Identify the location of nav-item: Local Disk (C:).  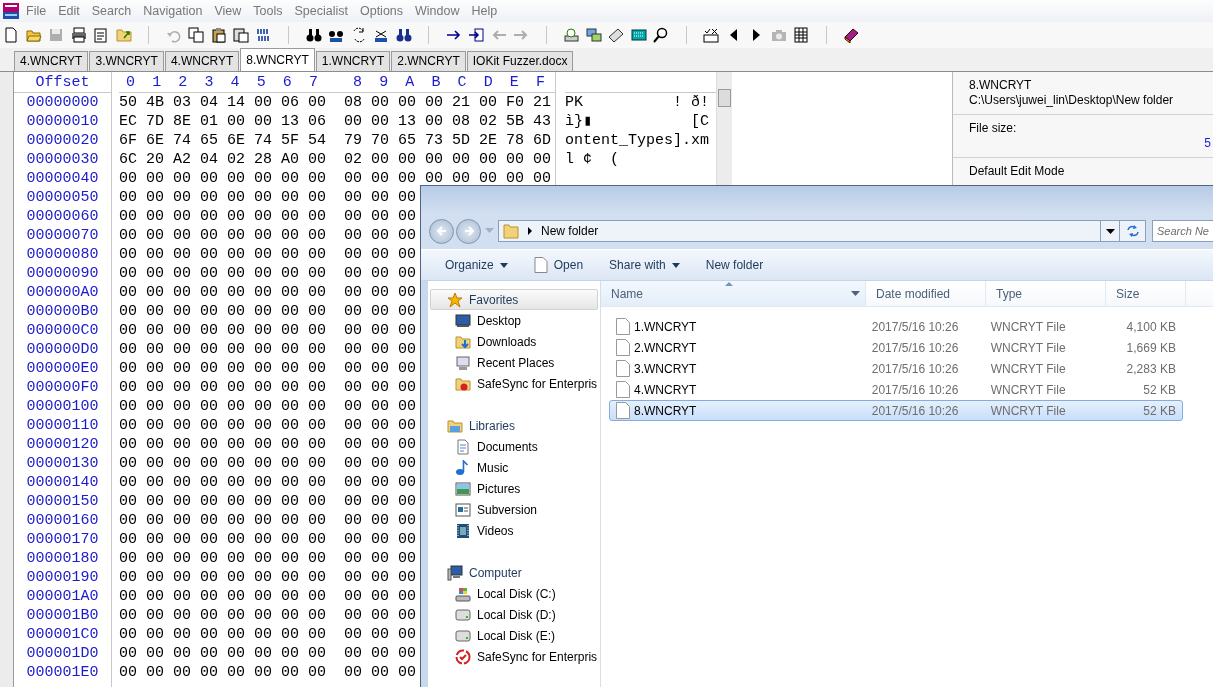
(514, 593).